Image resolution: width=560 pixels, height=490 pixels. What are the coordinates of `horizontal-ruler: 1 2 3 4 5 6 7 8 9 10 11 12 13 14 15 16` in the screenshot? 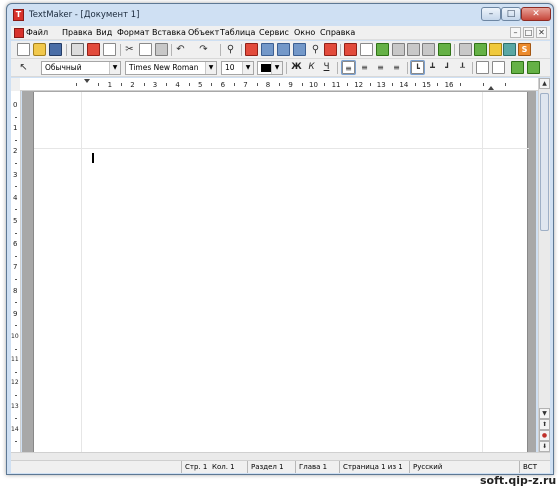 It's located at (279, 84).